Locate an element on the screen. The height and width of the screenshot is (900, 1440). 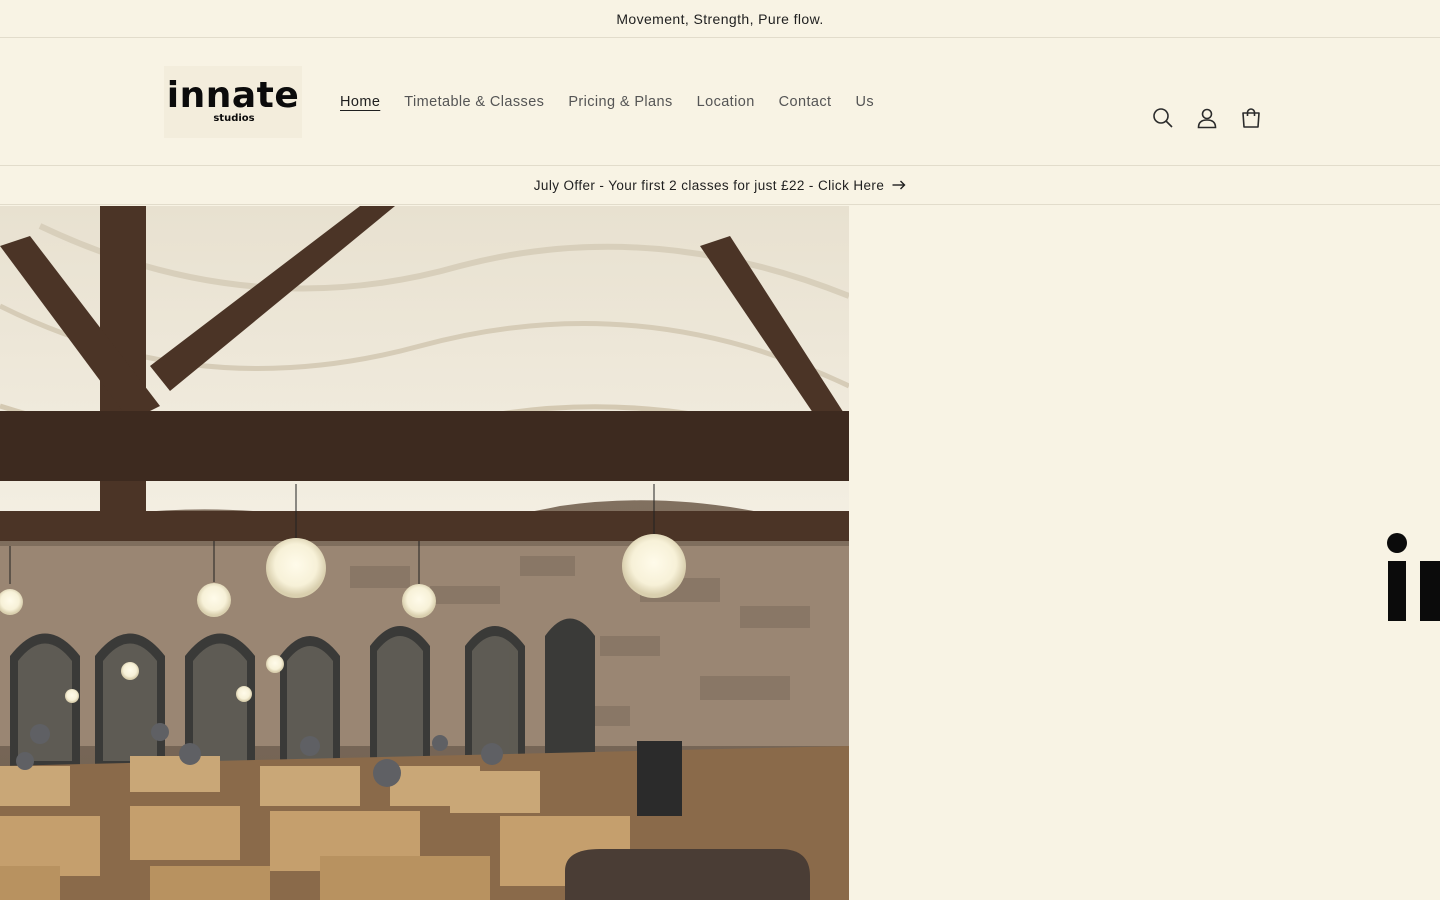
nav-item-contact: Contact is located at coordinates (805, 102).